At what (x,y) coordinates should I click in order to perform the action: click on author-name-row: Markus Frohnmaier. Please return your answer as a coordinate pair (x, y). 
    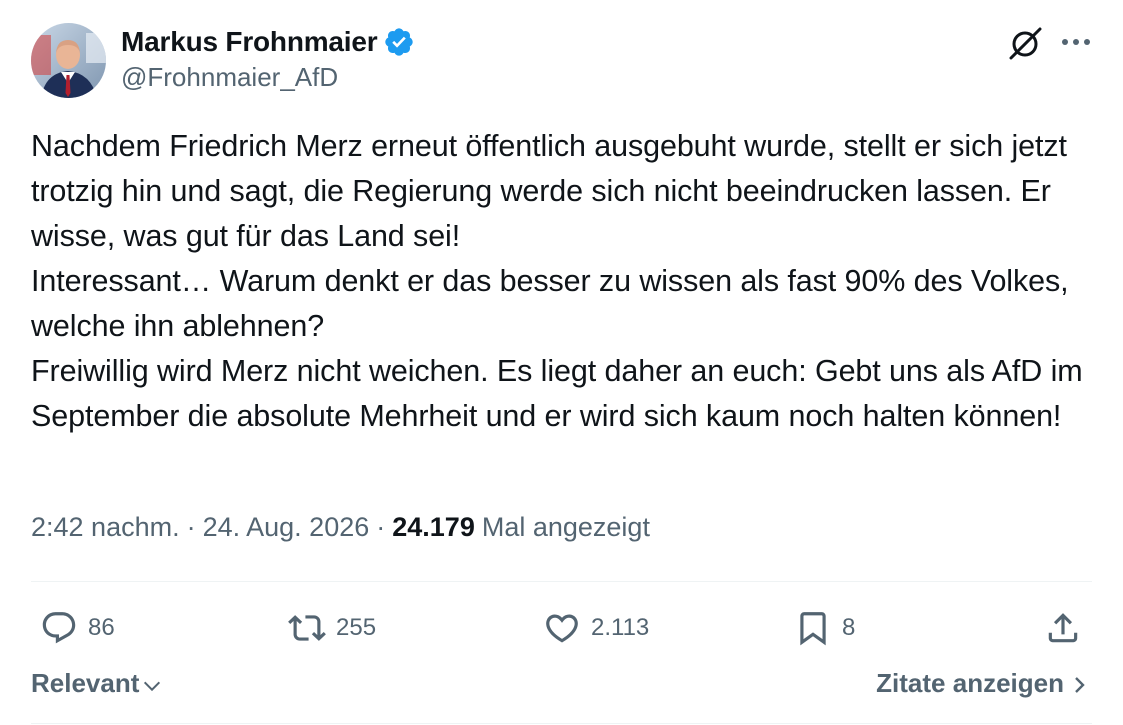
    Looking at the image, I should click on (268, 42).